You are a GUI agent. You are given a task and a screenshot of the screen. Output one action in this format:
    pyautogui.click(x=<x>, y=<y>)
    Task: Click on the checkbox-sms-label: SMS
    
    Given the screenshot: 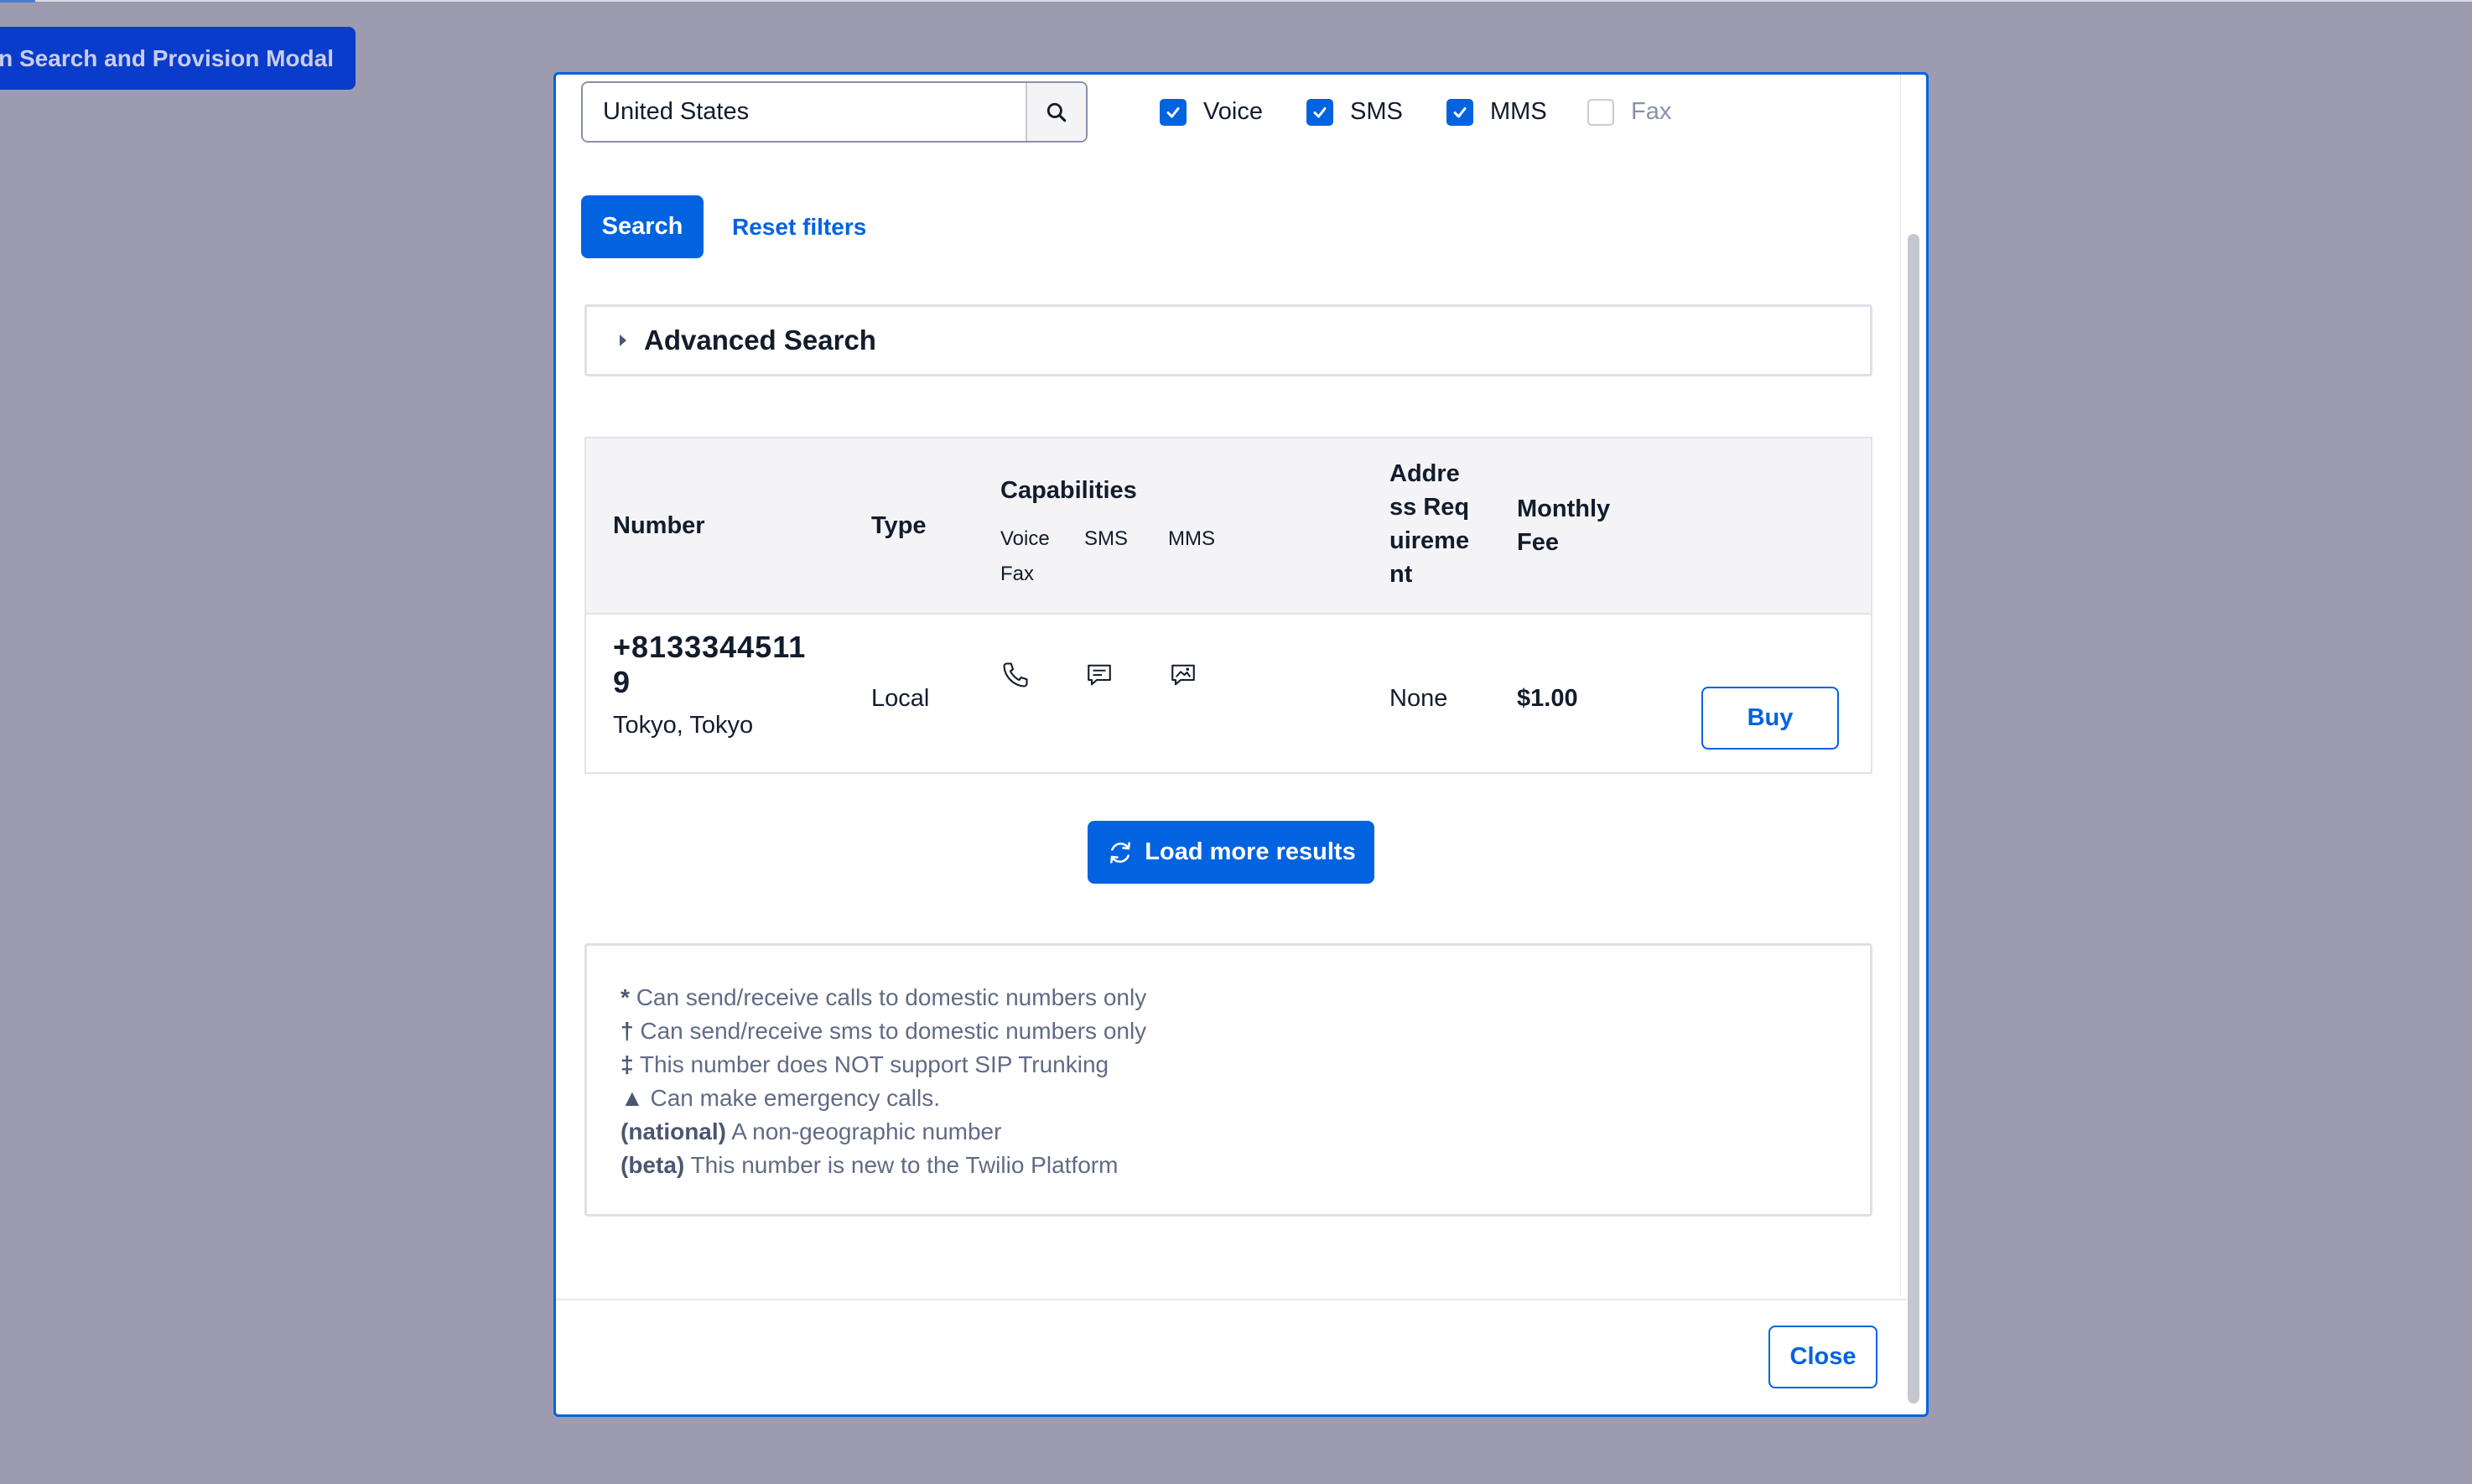 What is the action you would take?
    pyautogui.click(x=1376, y=111)
    